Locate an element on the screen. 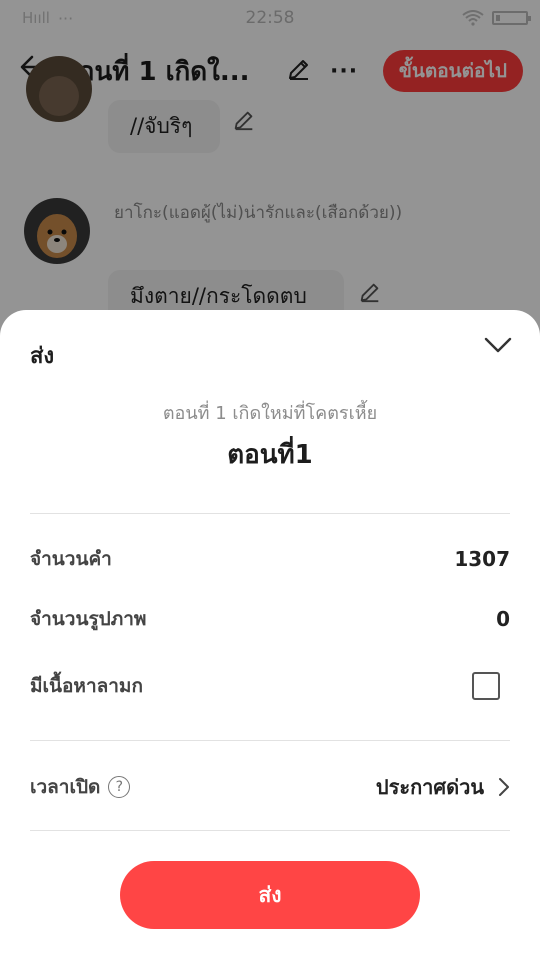  image-count-label: จำนวนรูปภาพ is located at coordinates (88, 619).